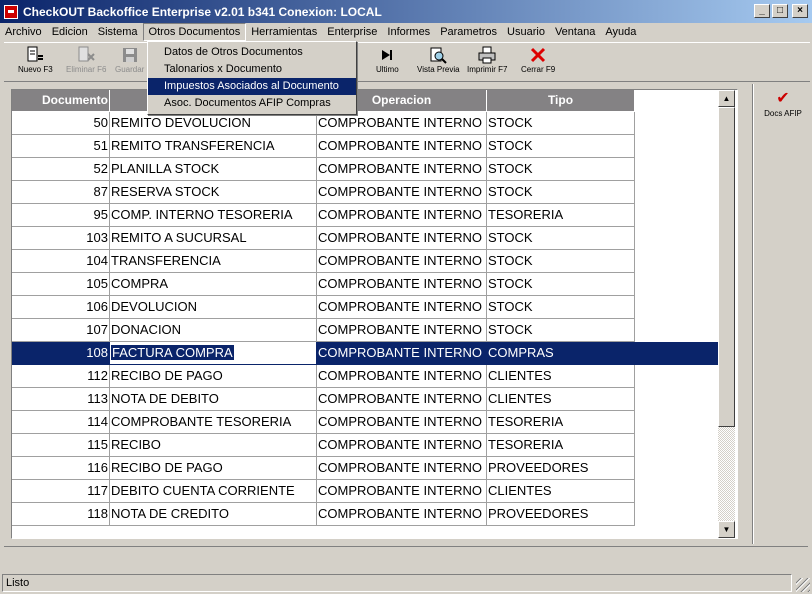  What do you see at coordinates (61, 353) in the screenshot?
I see `cell-documento: 108` at bounding box center [61, 353].